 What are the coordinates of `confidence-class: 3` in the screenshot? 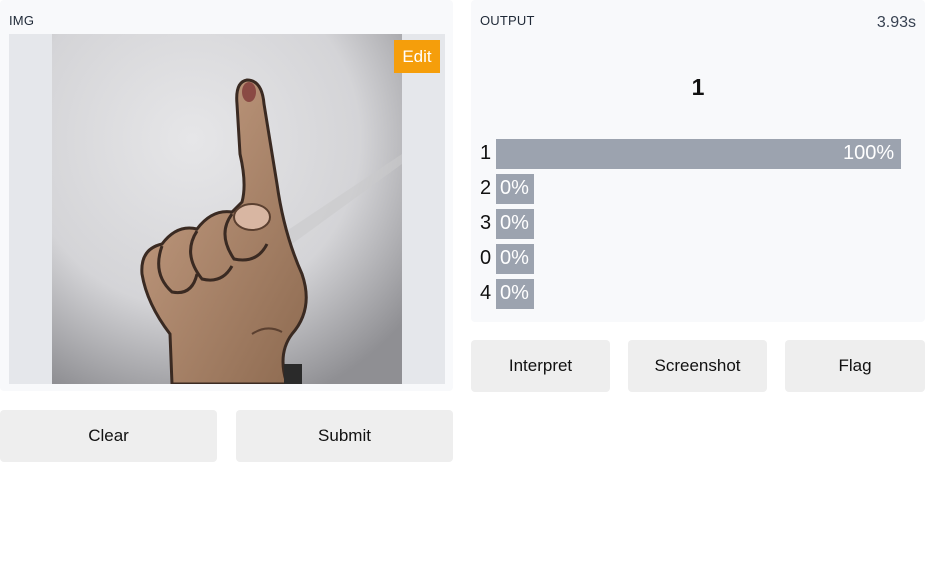 It's located at (486, 223).